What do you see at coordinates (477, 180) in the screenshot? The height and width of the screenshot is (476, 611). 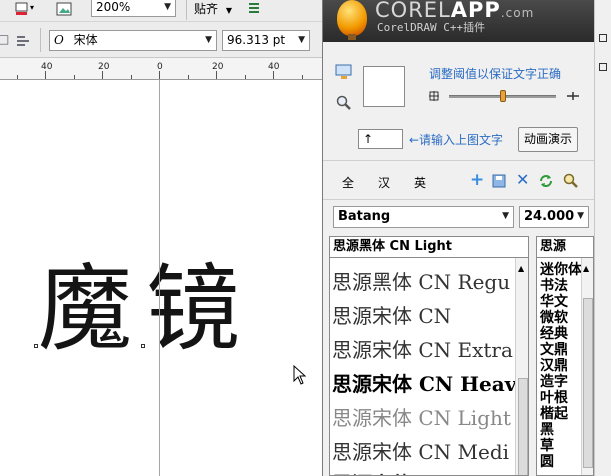 I see `add-icon: +` at bounding box center [477, 180].